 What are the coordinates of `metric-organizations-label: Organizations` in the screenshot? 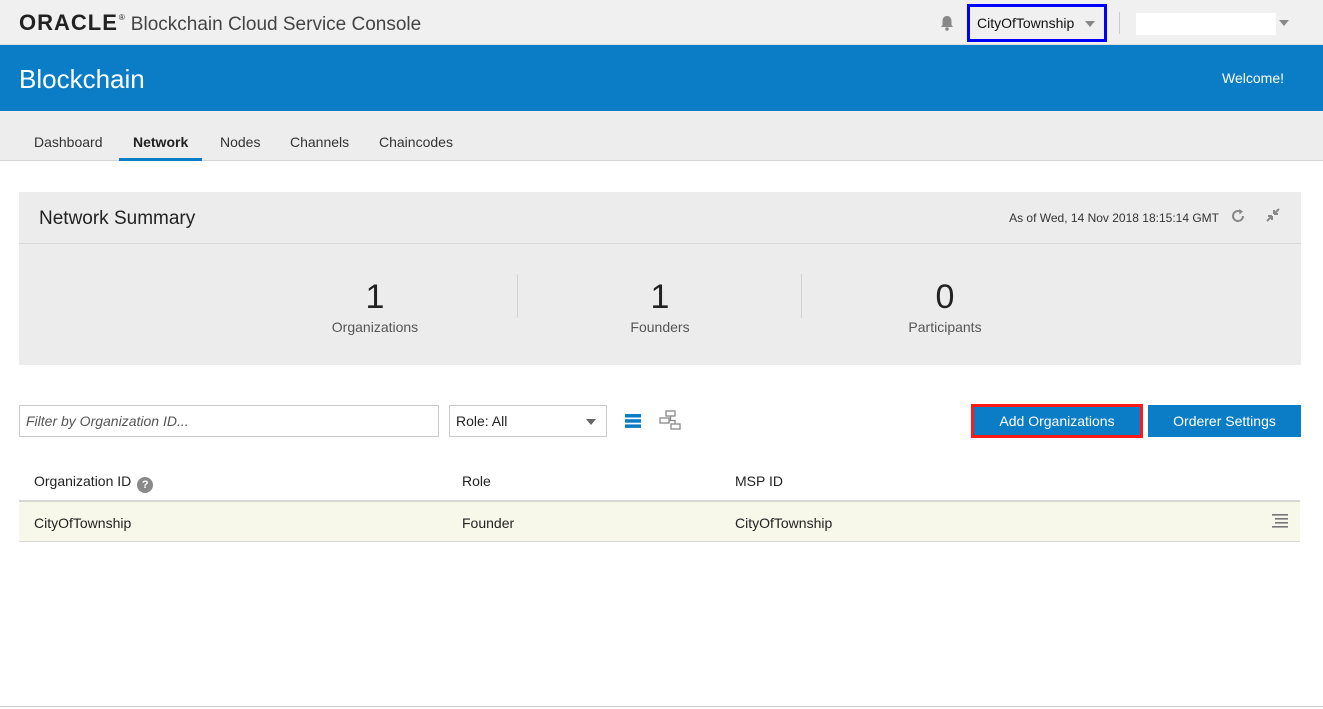 It's located at (375, 327).